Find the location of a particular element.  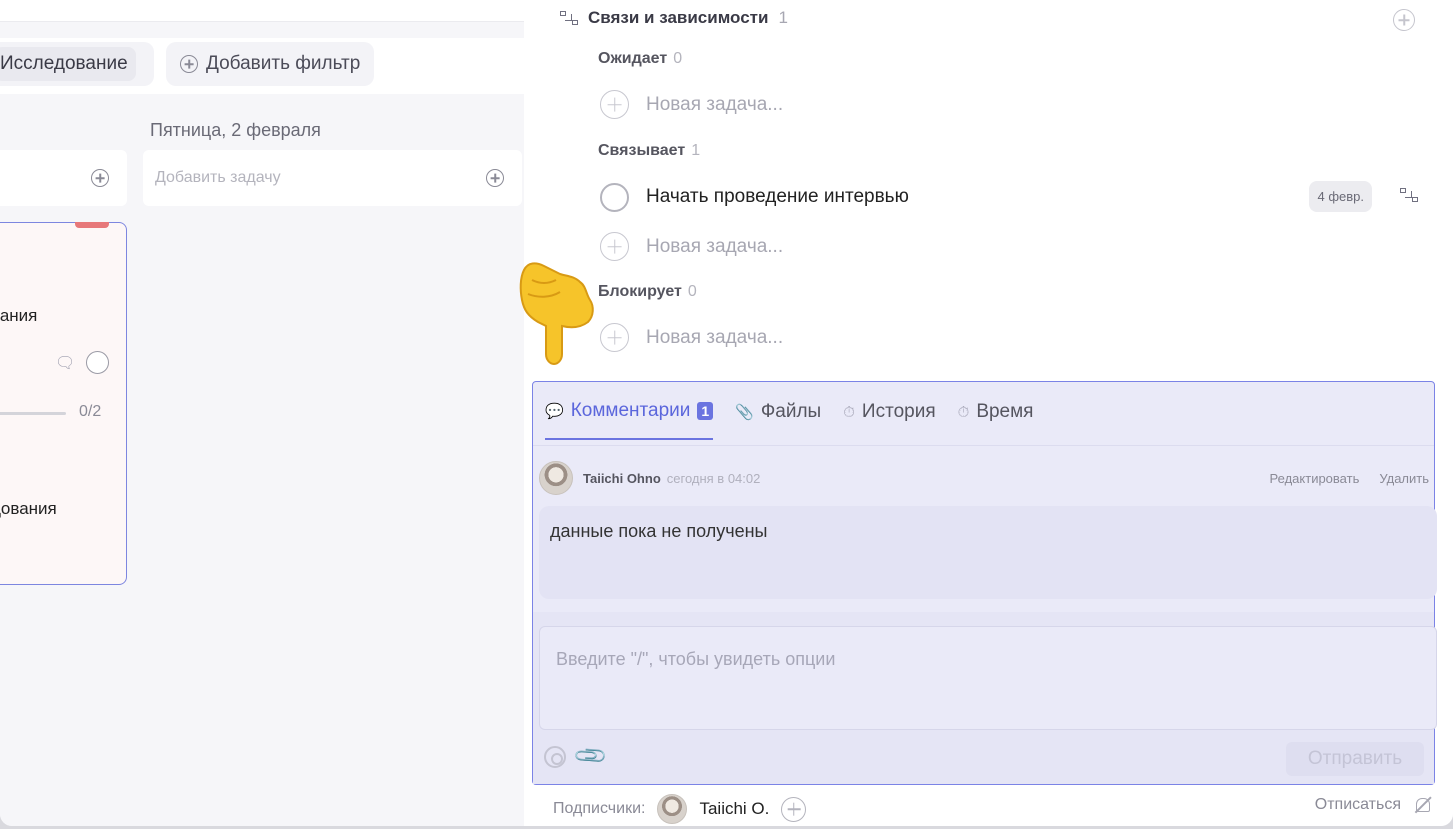

tab-comments: 💬 Комментарии 1 is located at coordinates (629, 420).